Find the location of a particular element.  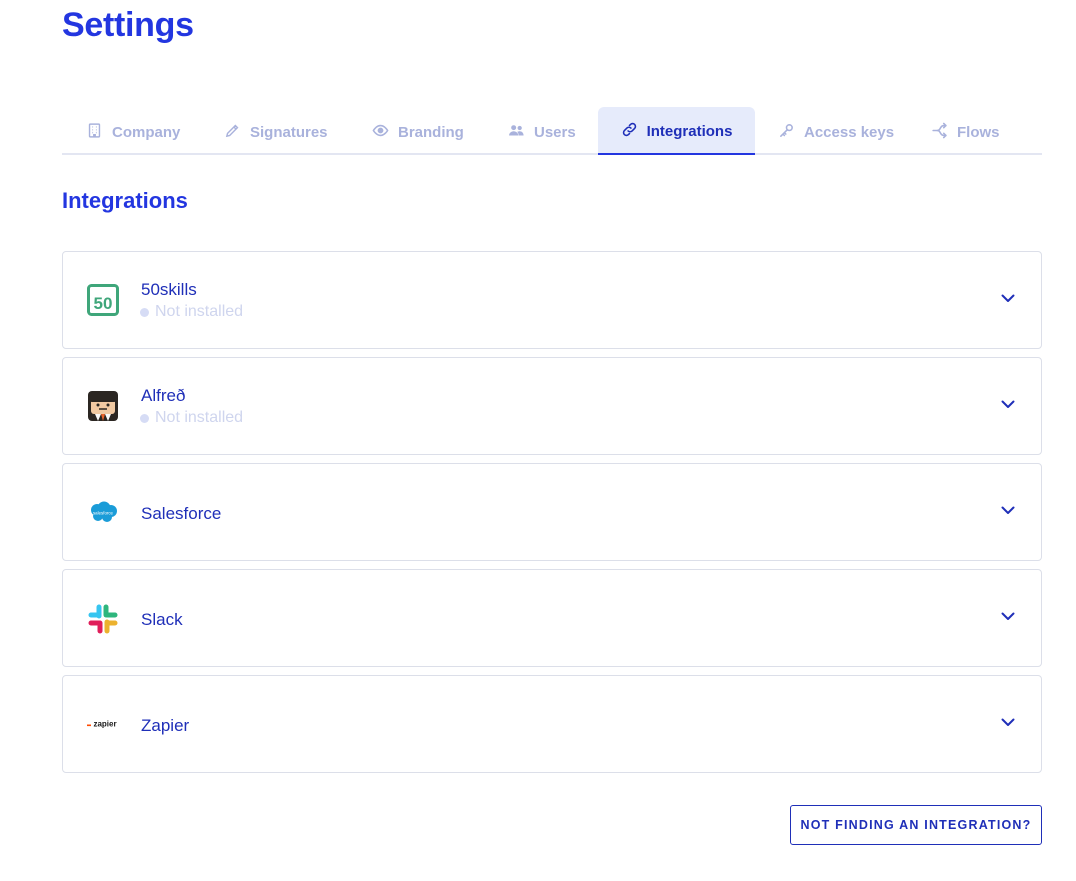

key-icon is located at coordinates (786, 132).